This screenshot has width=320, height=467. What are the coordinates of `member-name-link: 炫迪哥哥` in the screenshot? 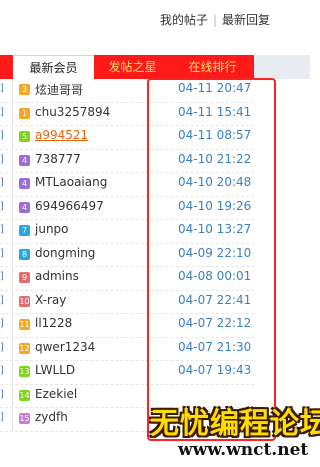 It's located at (59, 89).